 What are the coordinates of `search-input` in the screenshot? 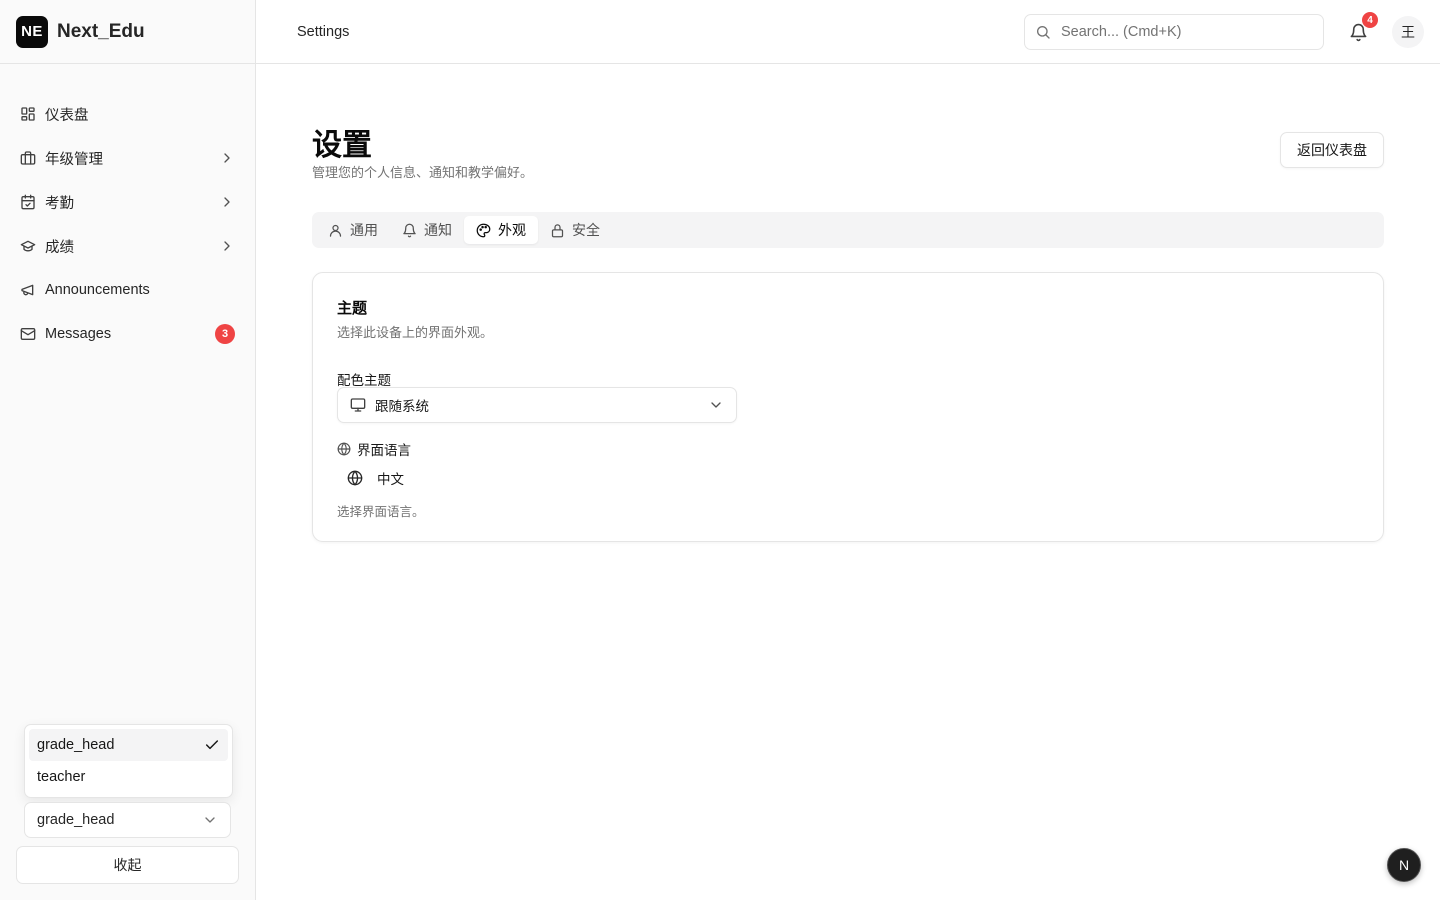 It's located at (1181, 32).